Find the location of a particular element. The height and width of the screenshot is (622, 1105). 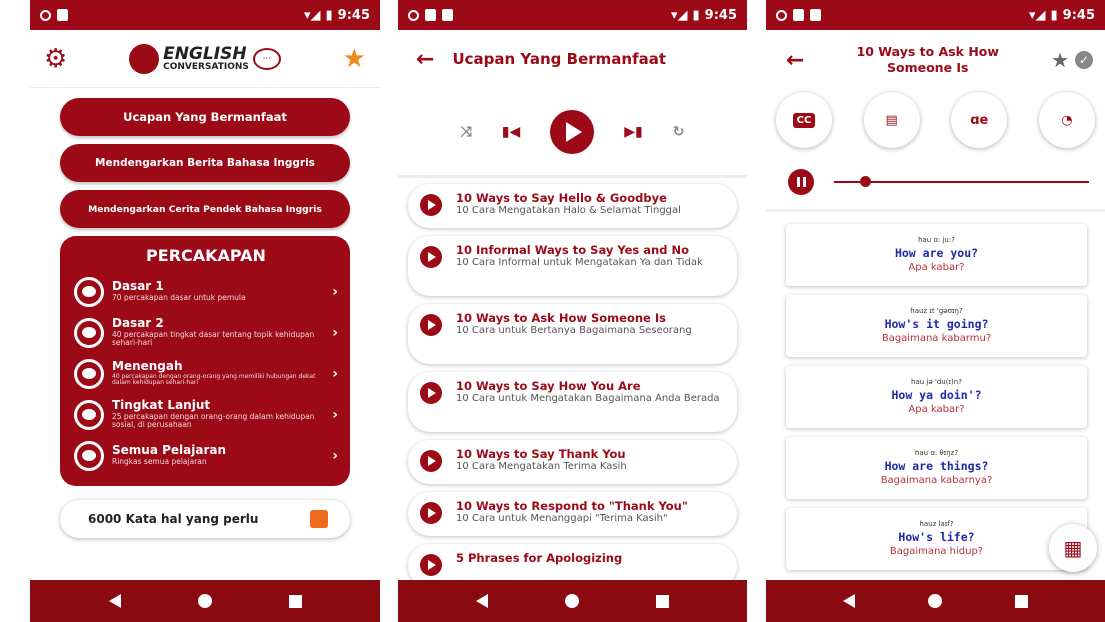

phrase-card: hau jə 'du(ɪ)n? How ya doin'? Apa kabar? is located at coordinates (936, 397).